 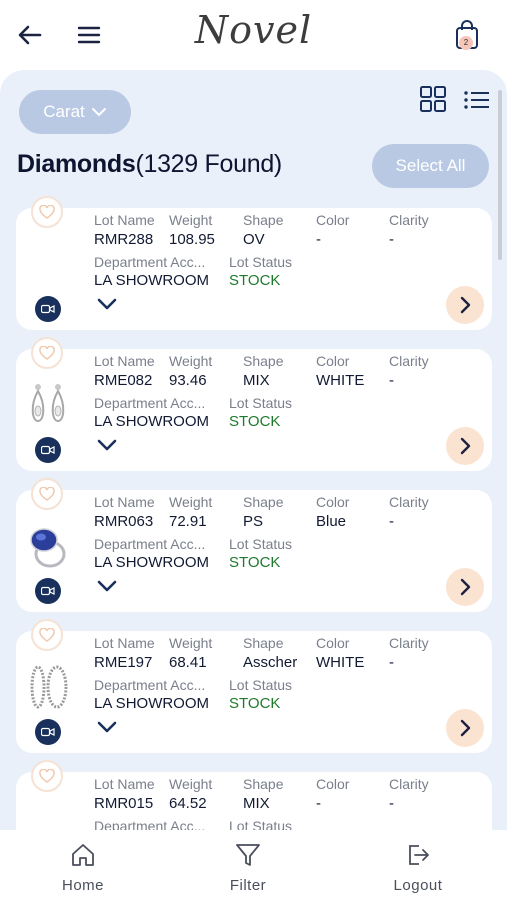 I want to click on weight-value: 68.41, so click(x=188, y=662).